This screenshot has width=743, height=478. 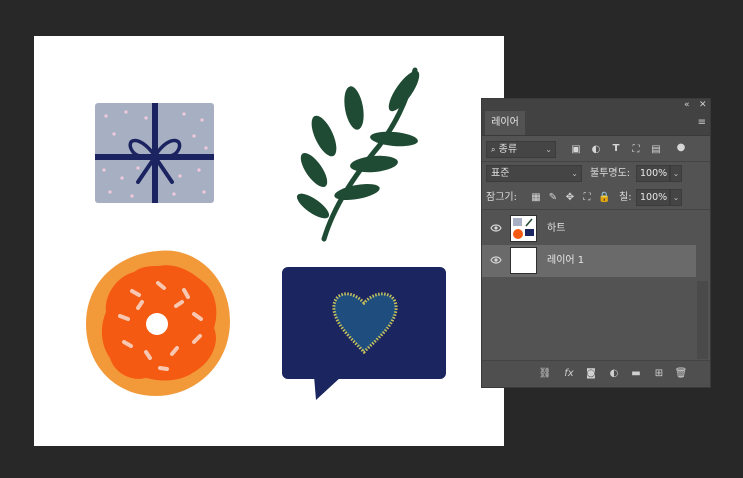 I want to click on opacity-label: 불투명도:, so click(x=610, y=173).